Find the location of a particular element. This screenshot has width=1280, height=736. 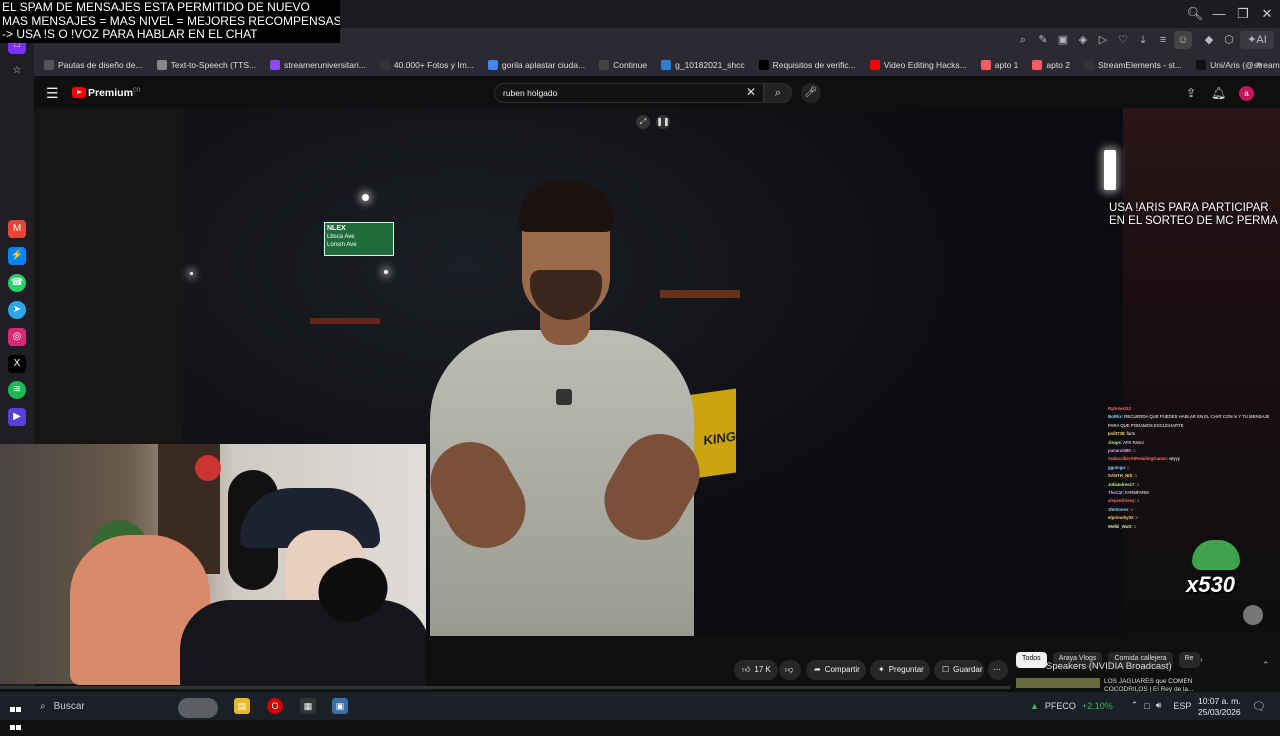

system-tray: ▲ PFECO +2.10% ⌃ □ 🔊︎ ESP is located at coordinates (1110, 705).